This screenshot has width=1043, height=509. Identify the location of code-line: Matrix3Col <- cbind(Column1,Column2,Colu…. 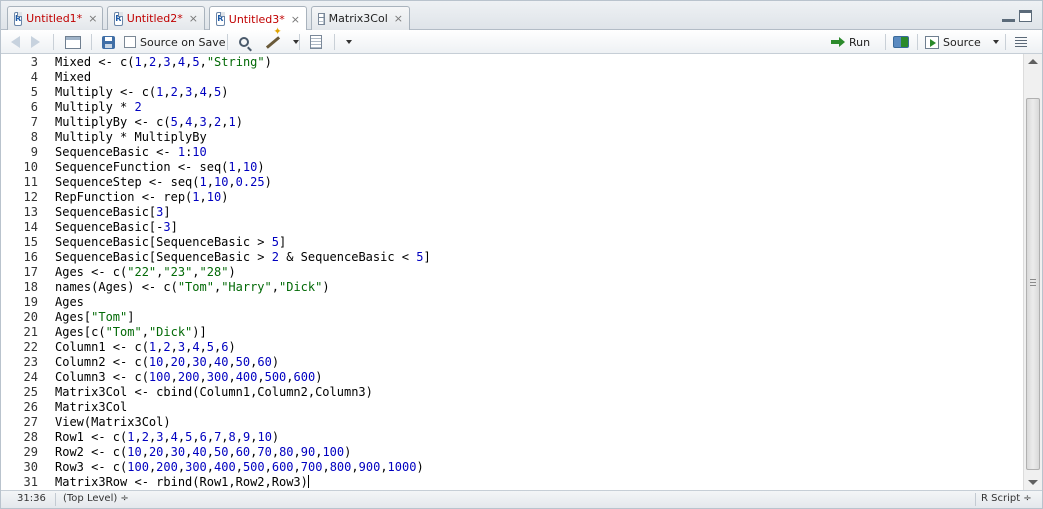
(214, 392).